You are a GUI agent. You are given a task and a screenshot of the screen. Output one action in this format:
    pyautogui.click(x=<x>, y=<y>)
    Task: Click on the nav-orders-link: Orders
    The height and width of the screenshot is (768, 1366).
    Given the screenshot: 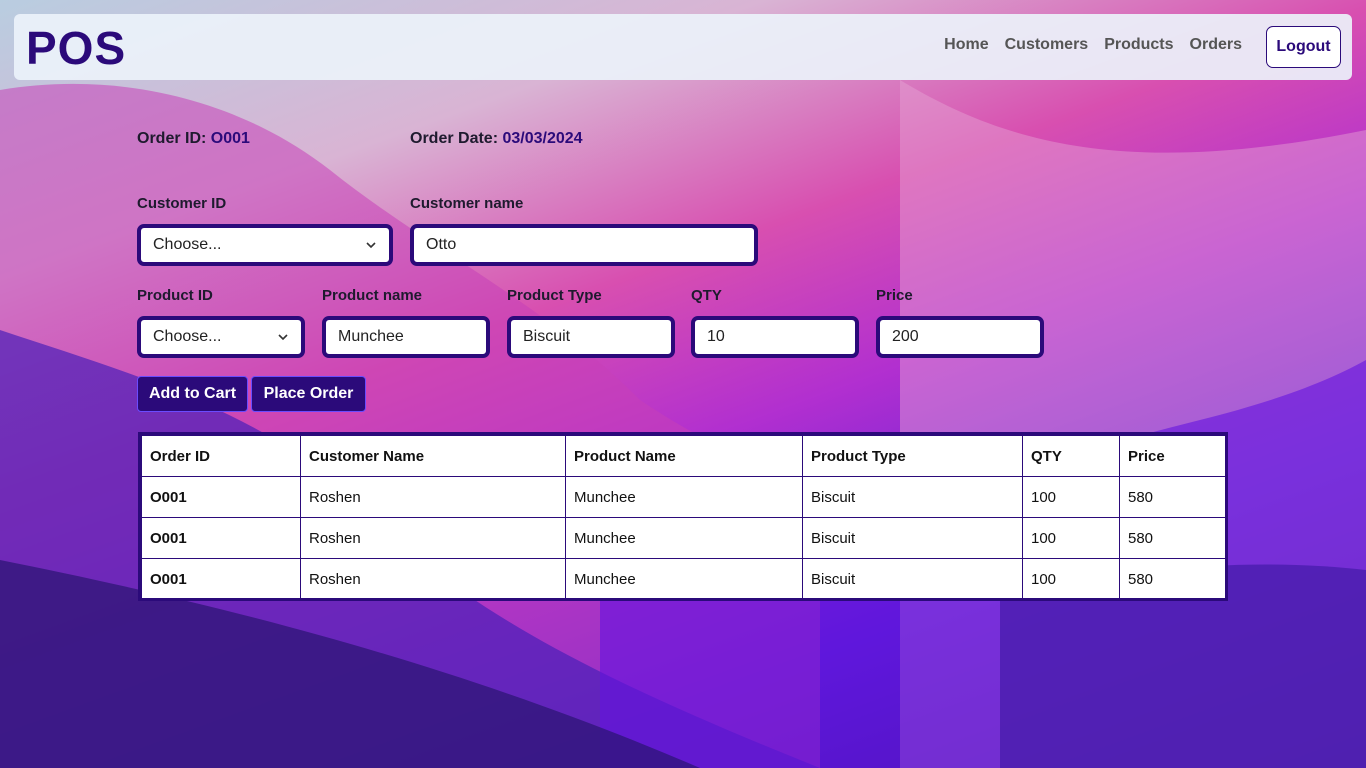 What is the action you would take?
    pyautogui.click(x=1216, y=45)
    